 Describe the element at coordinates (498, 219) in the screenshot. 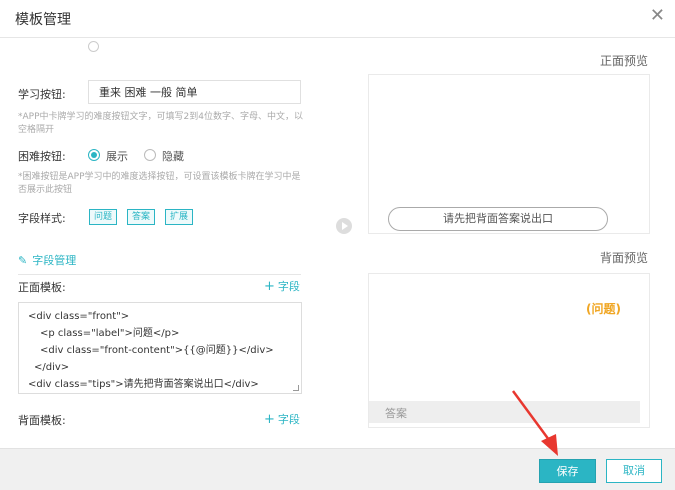

I see `front-prompt-button: 请先把背面答案说出口` at that location.